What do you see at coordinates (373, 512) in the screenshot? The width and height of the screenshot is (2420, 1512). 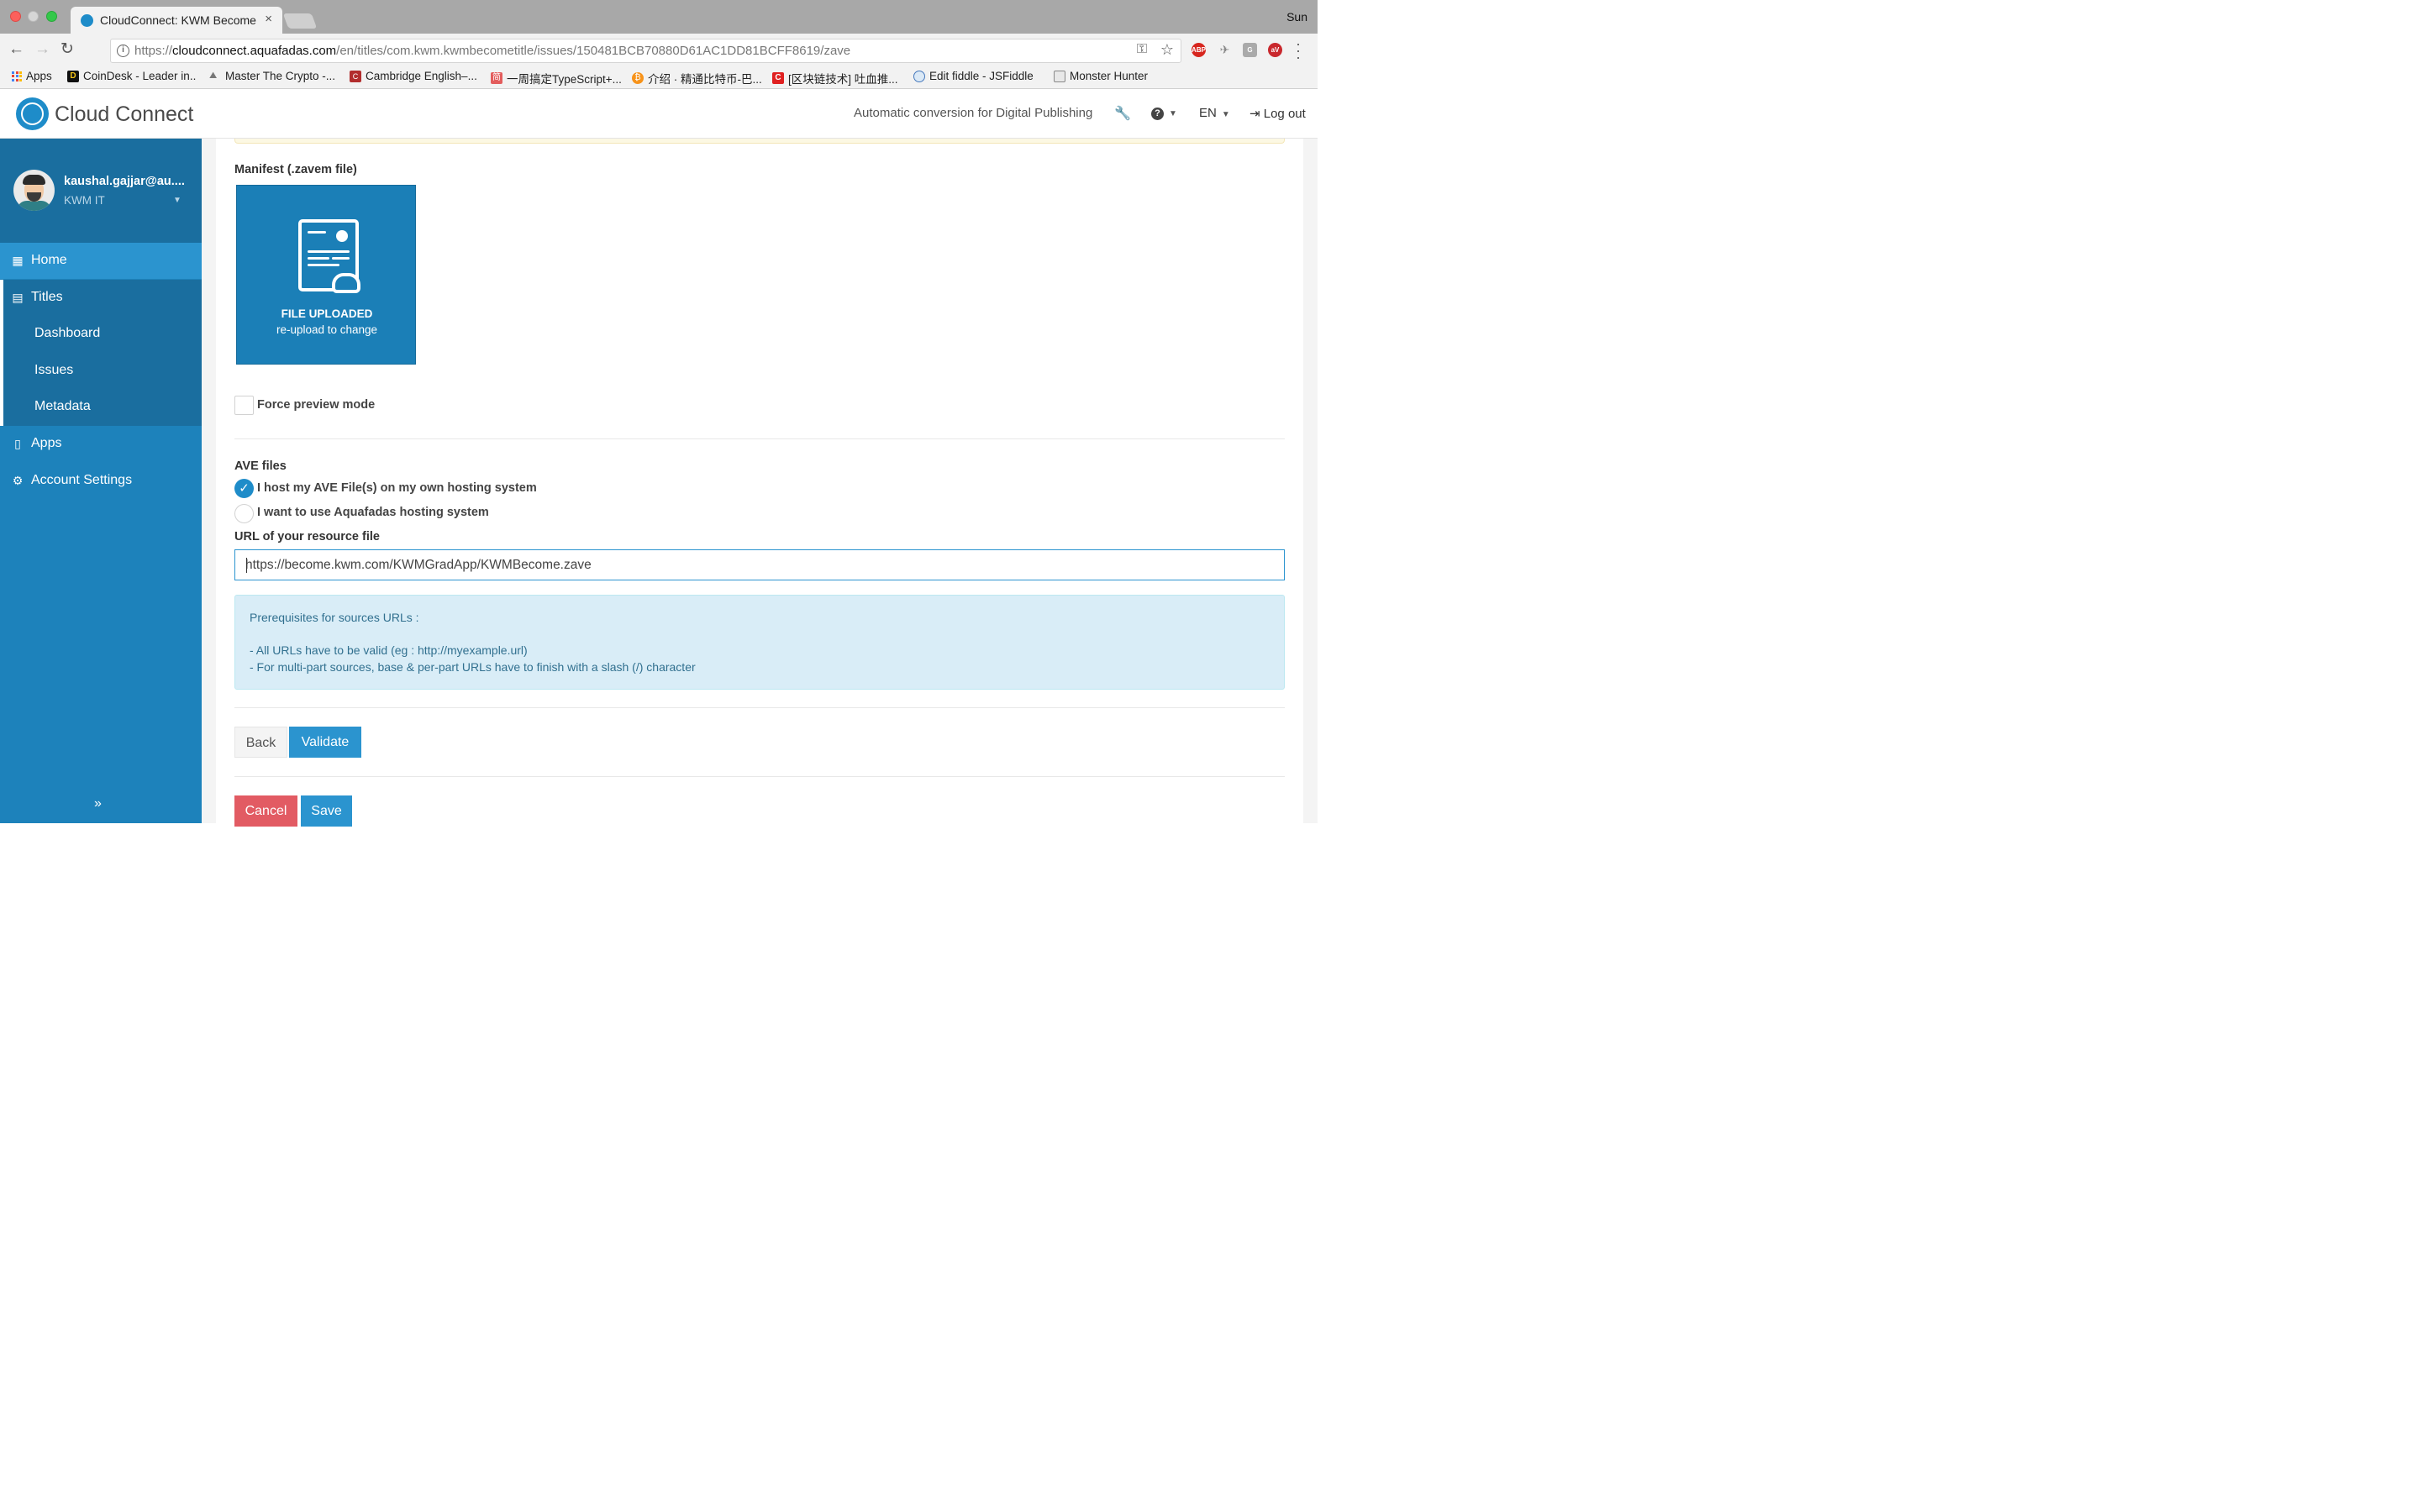 I see `radio-aquafadas-hosting-label: I want to use Aquafadas hosting system` at bounding box center [373, 512].